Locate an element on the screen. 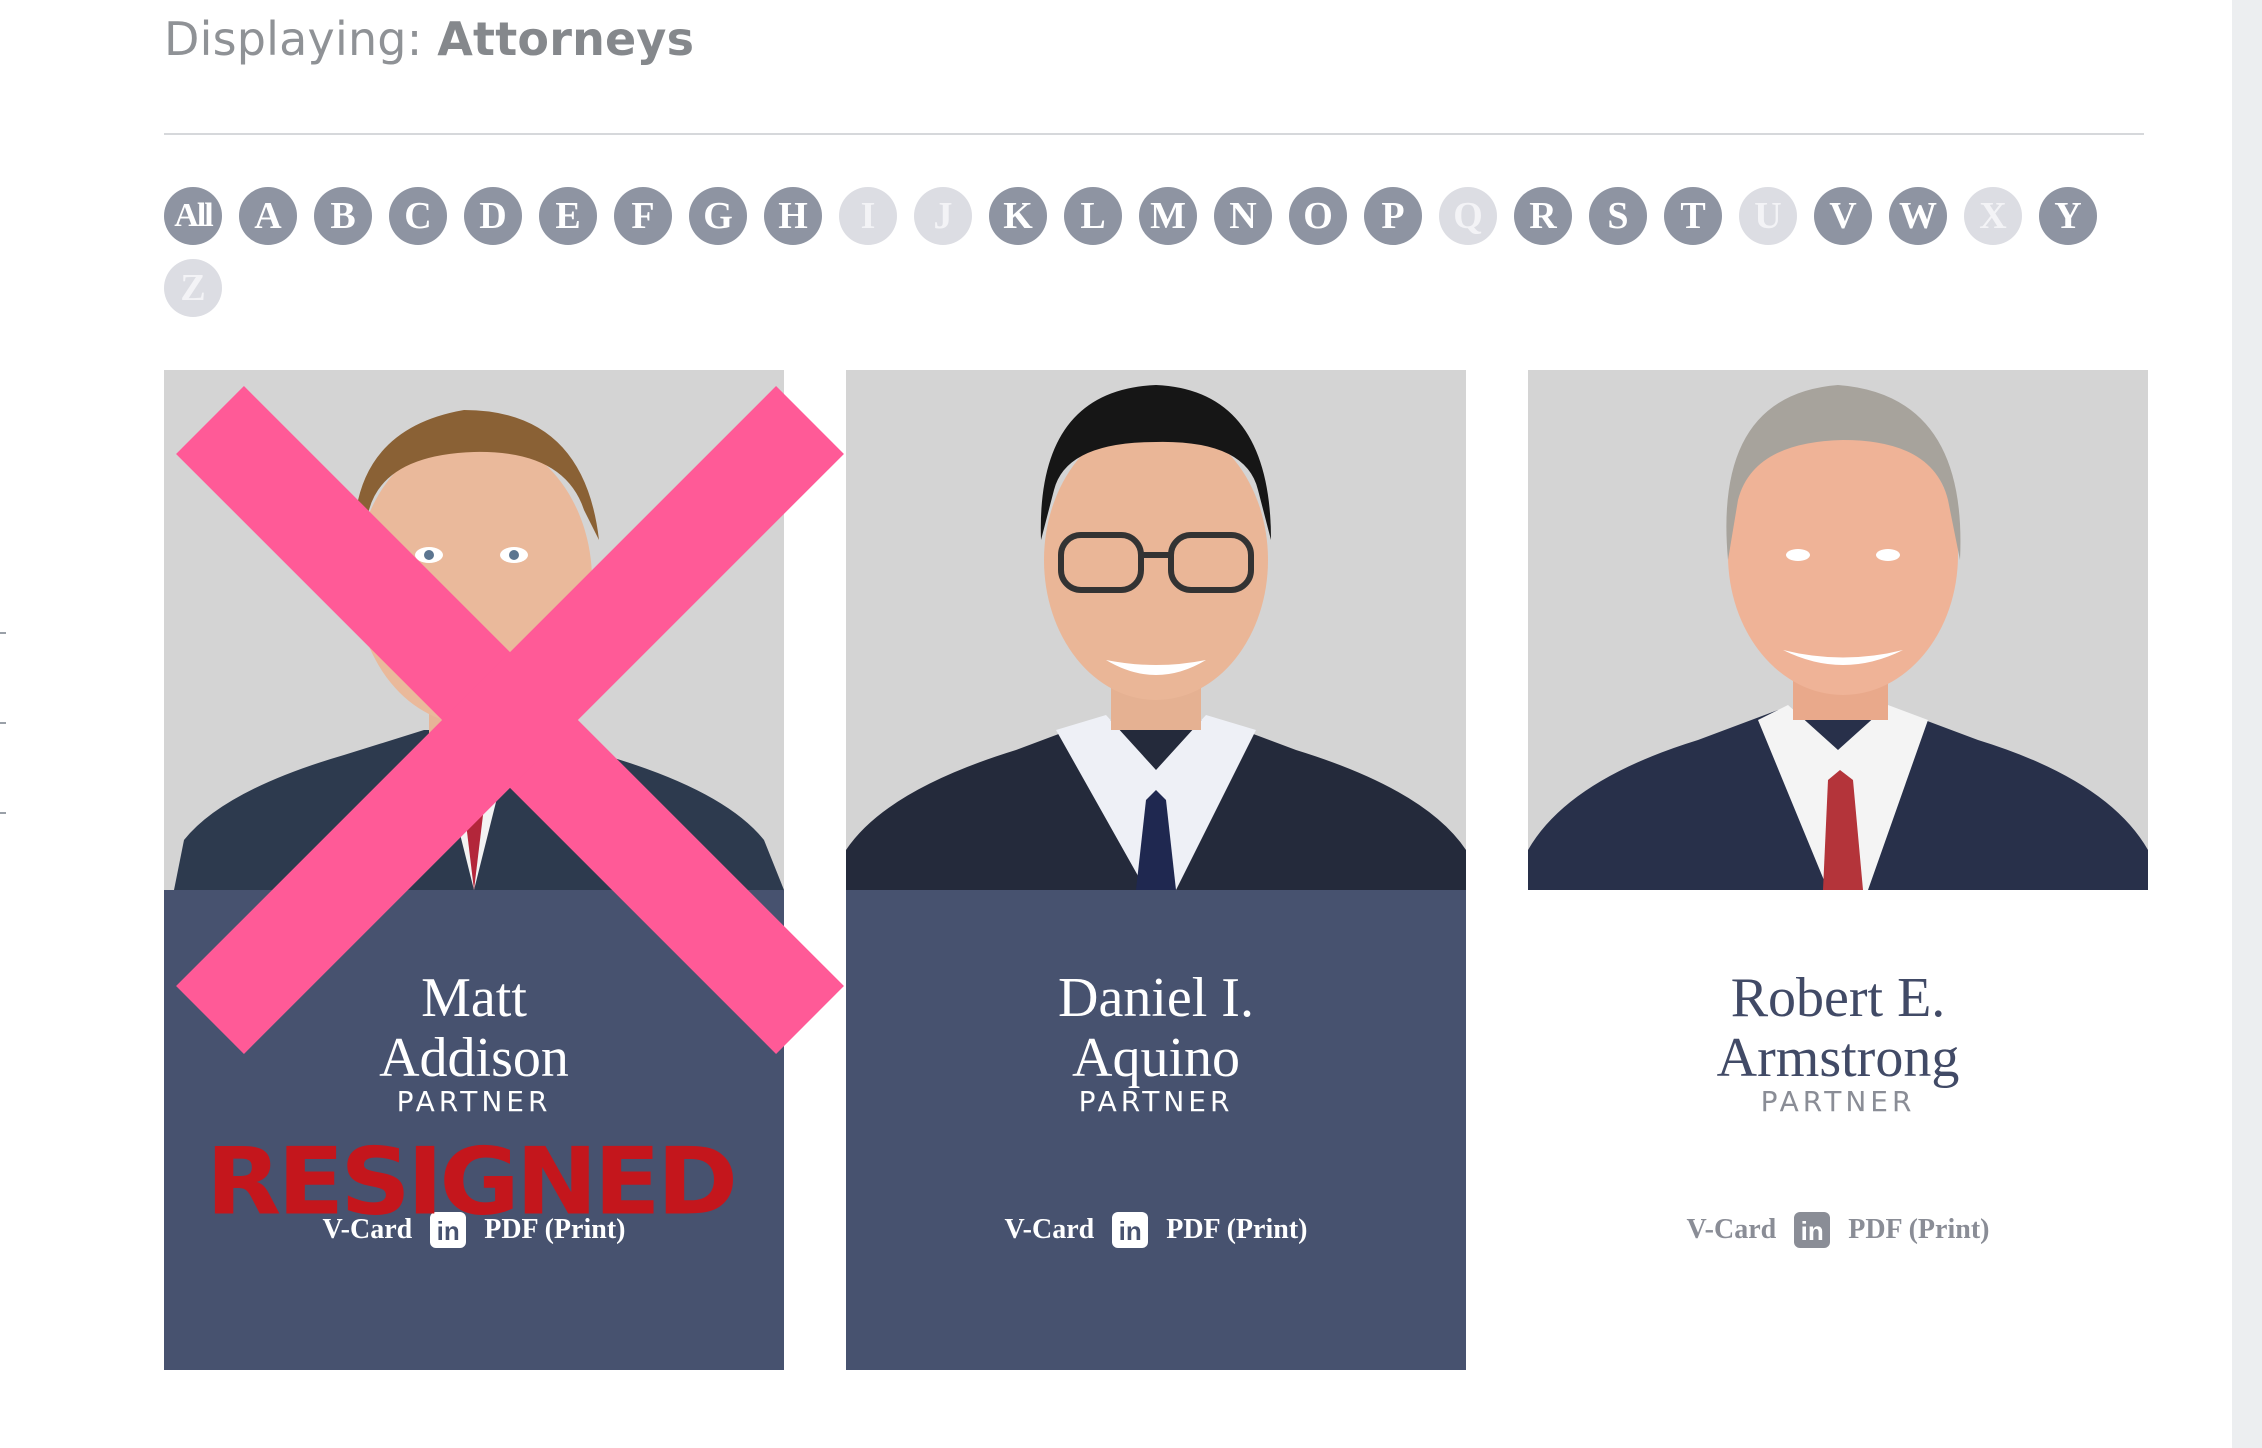 Image resolution: width=2262 pixels, height=1448 pixels. letter-filter-b: B is located at coordinates (343, 216).